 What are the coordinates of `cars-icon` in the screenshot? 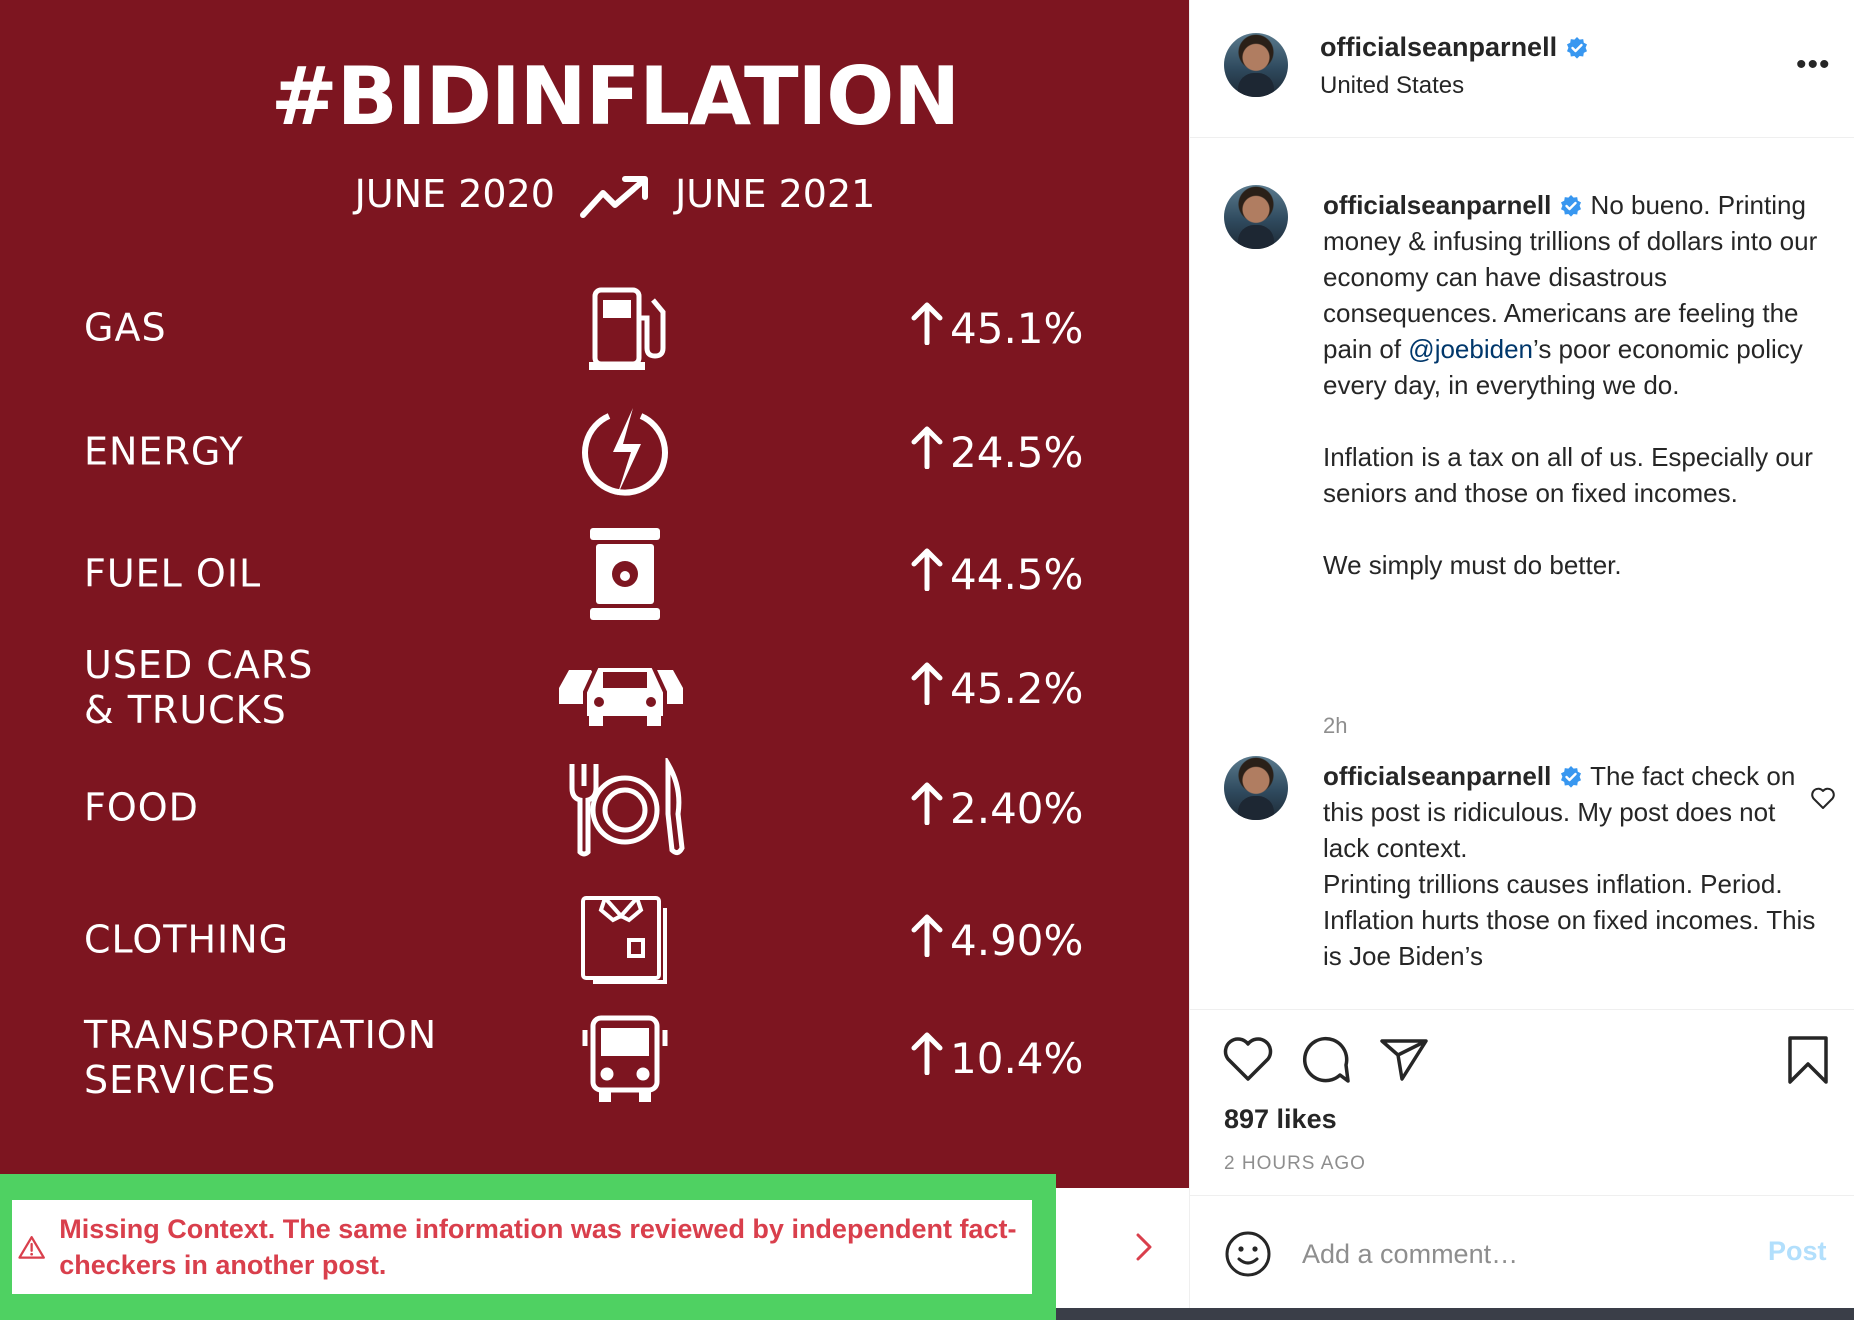 It's located at (625, 688).